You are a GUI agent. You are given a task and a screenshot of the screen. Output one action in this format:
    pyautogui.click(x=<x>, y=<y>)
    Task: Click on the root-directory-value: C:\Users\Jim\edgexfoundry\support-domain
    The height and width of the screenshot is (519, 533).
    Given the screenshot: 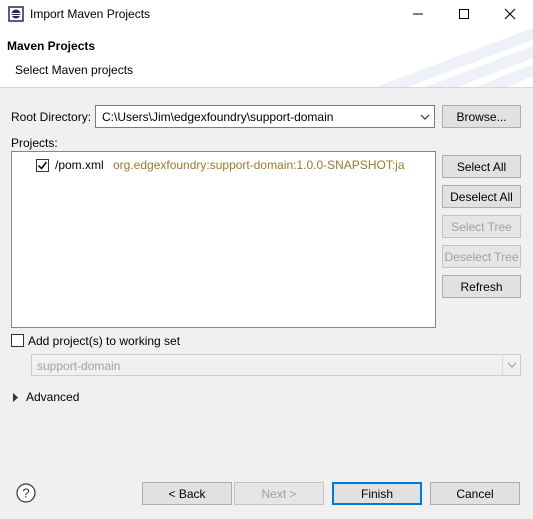 What is the action you would take?
    pyautogui.click(x=218, y=117)
    